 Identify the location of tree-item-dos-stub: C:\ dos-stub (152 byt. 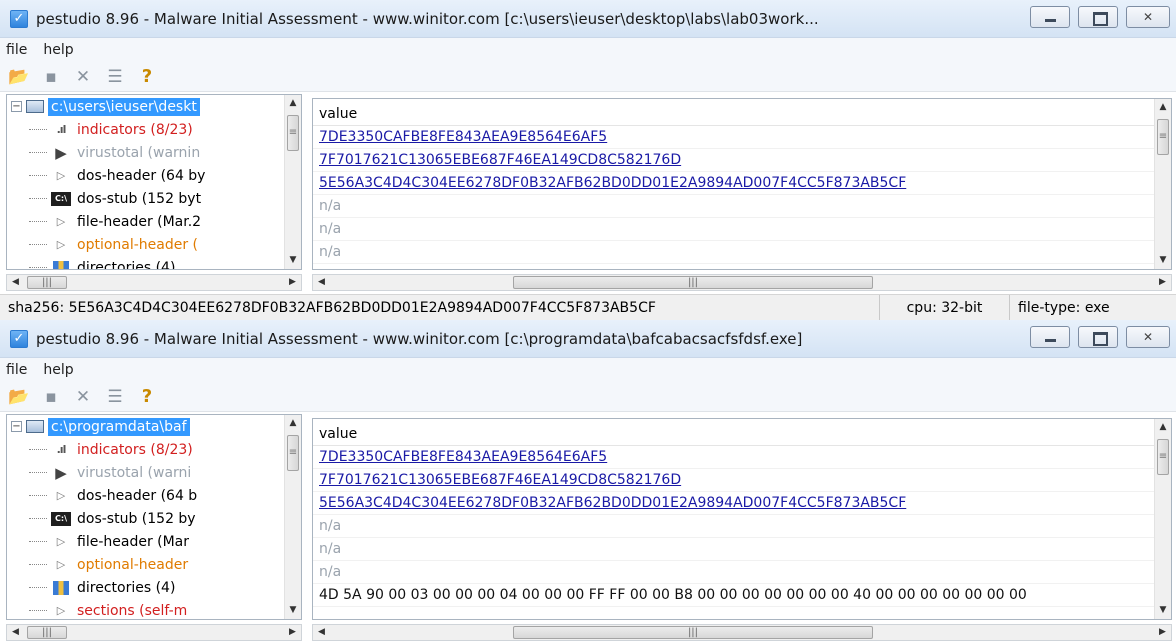
(154, 198).